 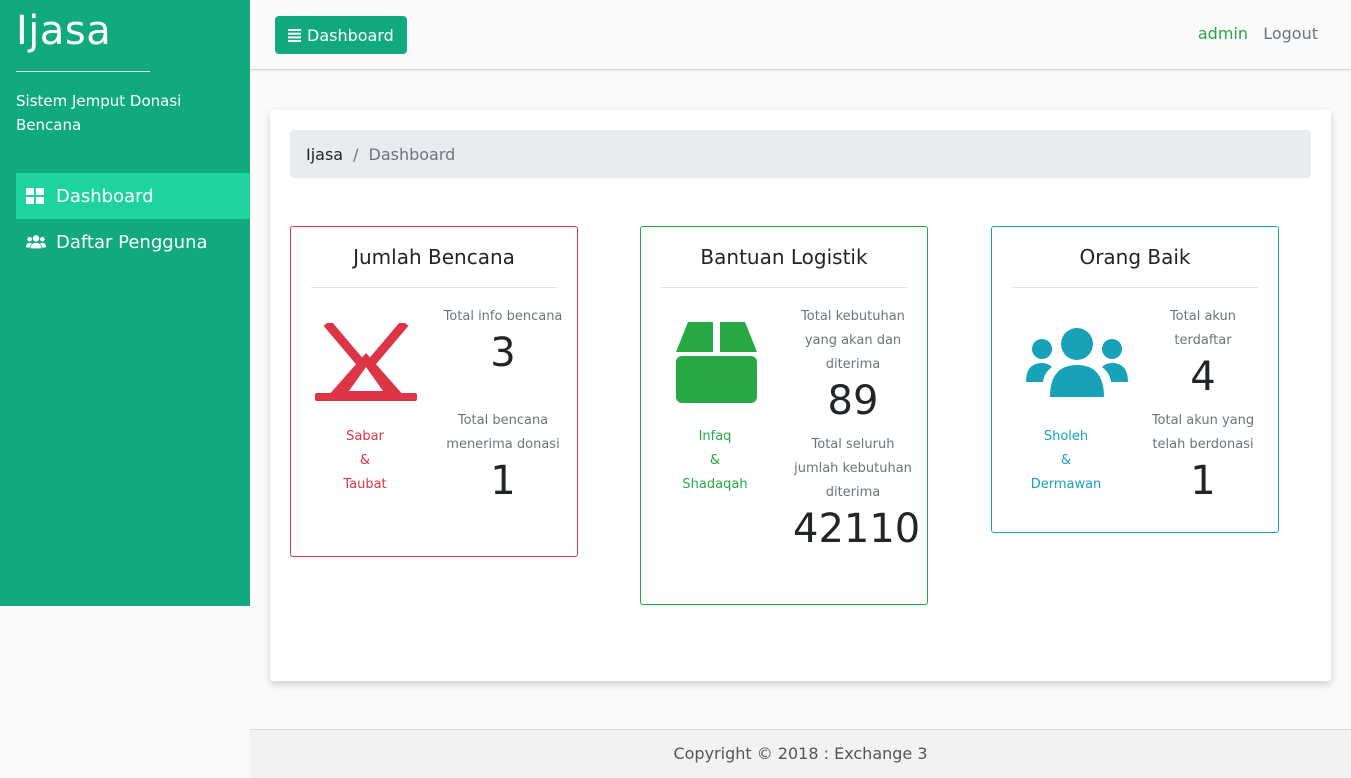 I want to click on sidebar-item-daftar-pengguna: Daftar Pengguna, so click(x=133, y=242).